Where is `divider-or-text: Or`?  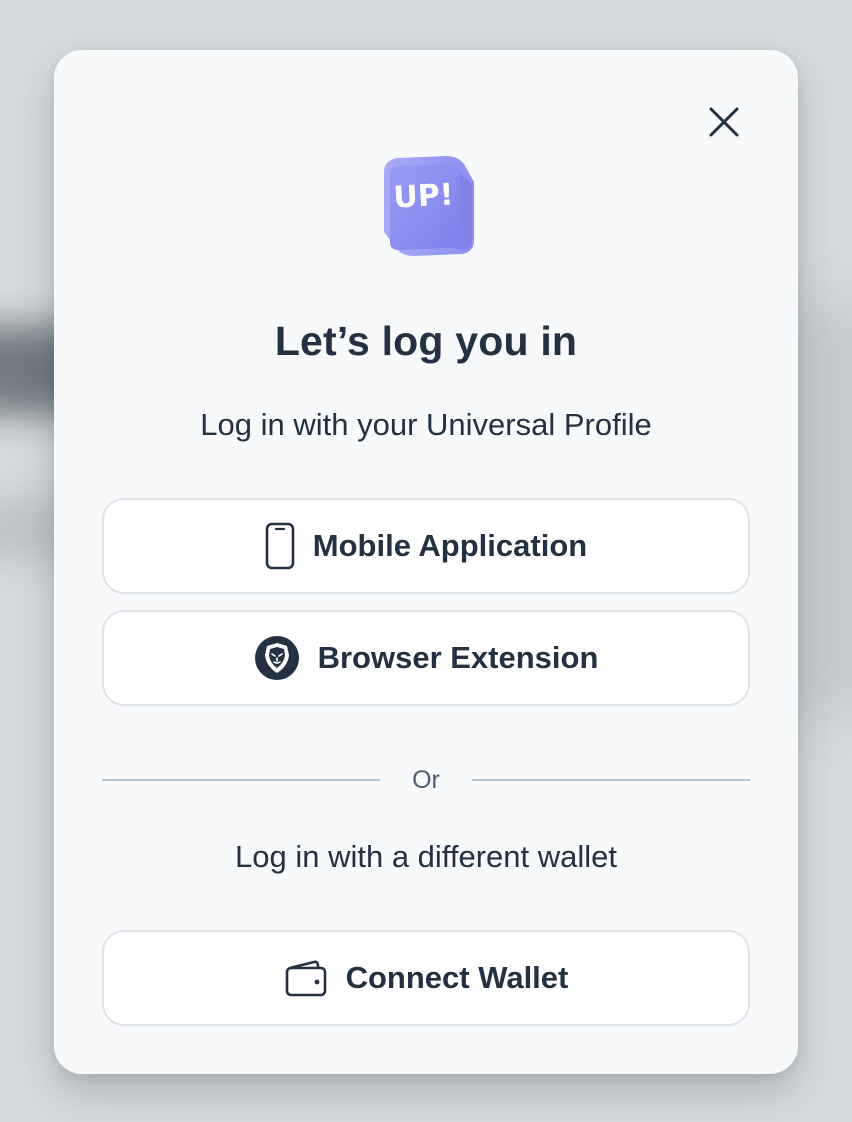 divider-or-text: Or is located at coordinates (426, 780).